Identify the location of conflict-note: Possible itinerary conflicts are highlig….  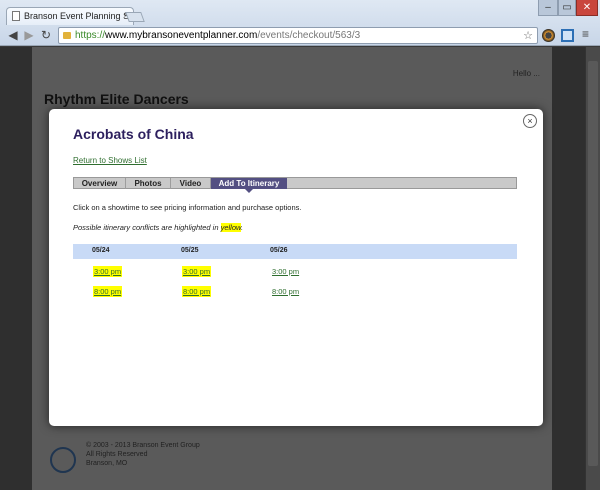
(158, 227).